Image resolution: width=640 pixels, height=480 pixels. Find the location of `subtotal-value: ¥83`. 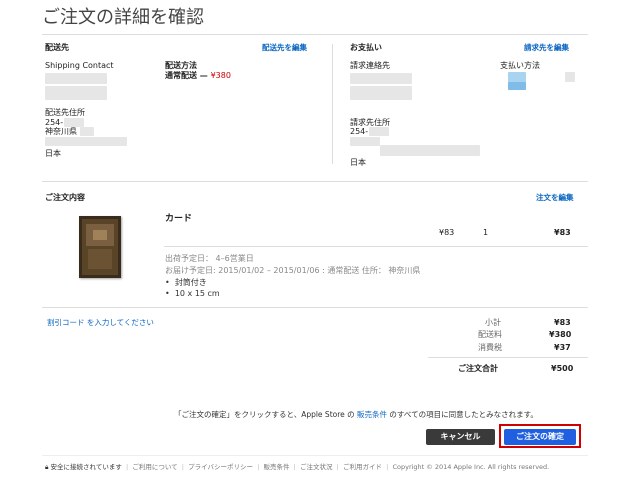

subtotal-value: ¥83 is located at coordinates (562, 322).